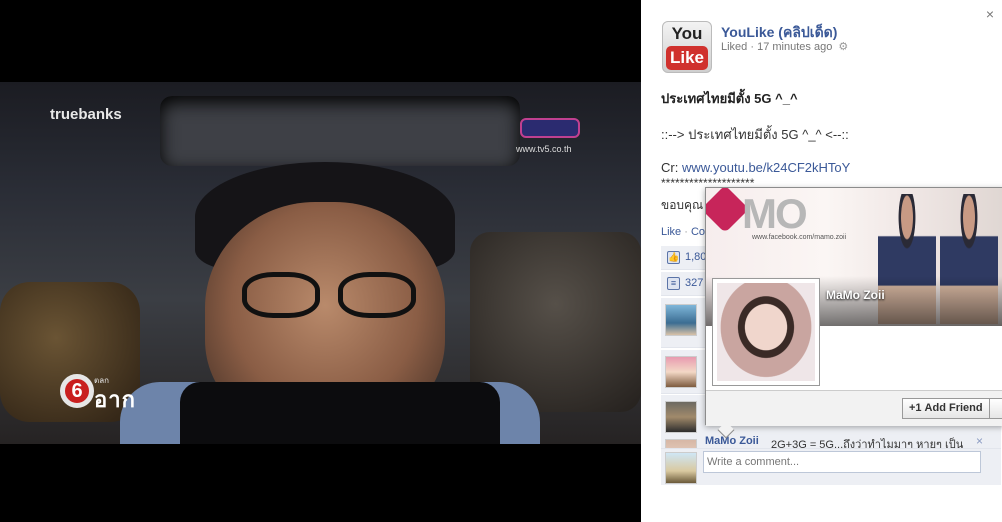 The image size is (1002, 522). What do you see at coordinates (681, 468) in the screenshot?
I see `viewer-avatar` at bounding box center [681, 468].